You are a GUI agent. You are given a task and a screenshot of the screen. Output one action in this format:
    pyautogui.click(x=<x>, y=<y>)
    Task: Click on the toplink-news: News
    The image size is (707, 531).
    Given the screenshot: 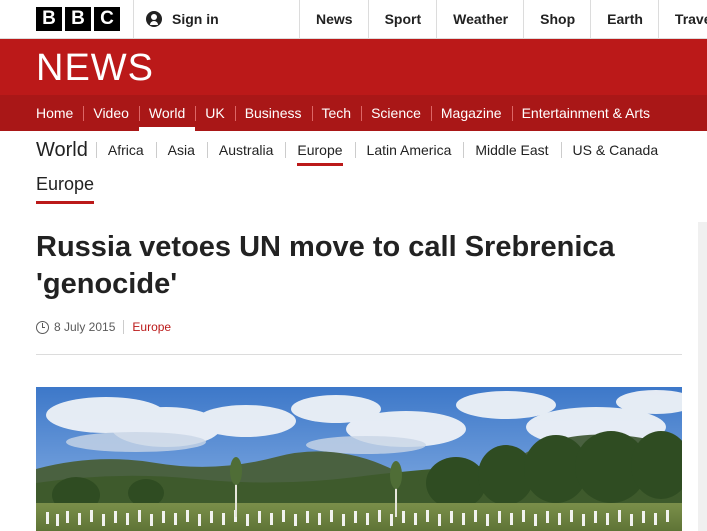 What is the action you would take?
    pyautogui.click(x=333, y=19)
    